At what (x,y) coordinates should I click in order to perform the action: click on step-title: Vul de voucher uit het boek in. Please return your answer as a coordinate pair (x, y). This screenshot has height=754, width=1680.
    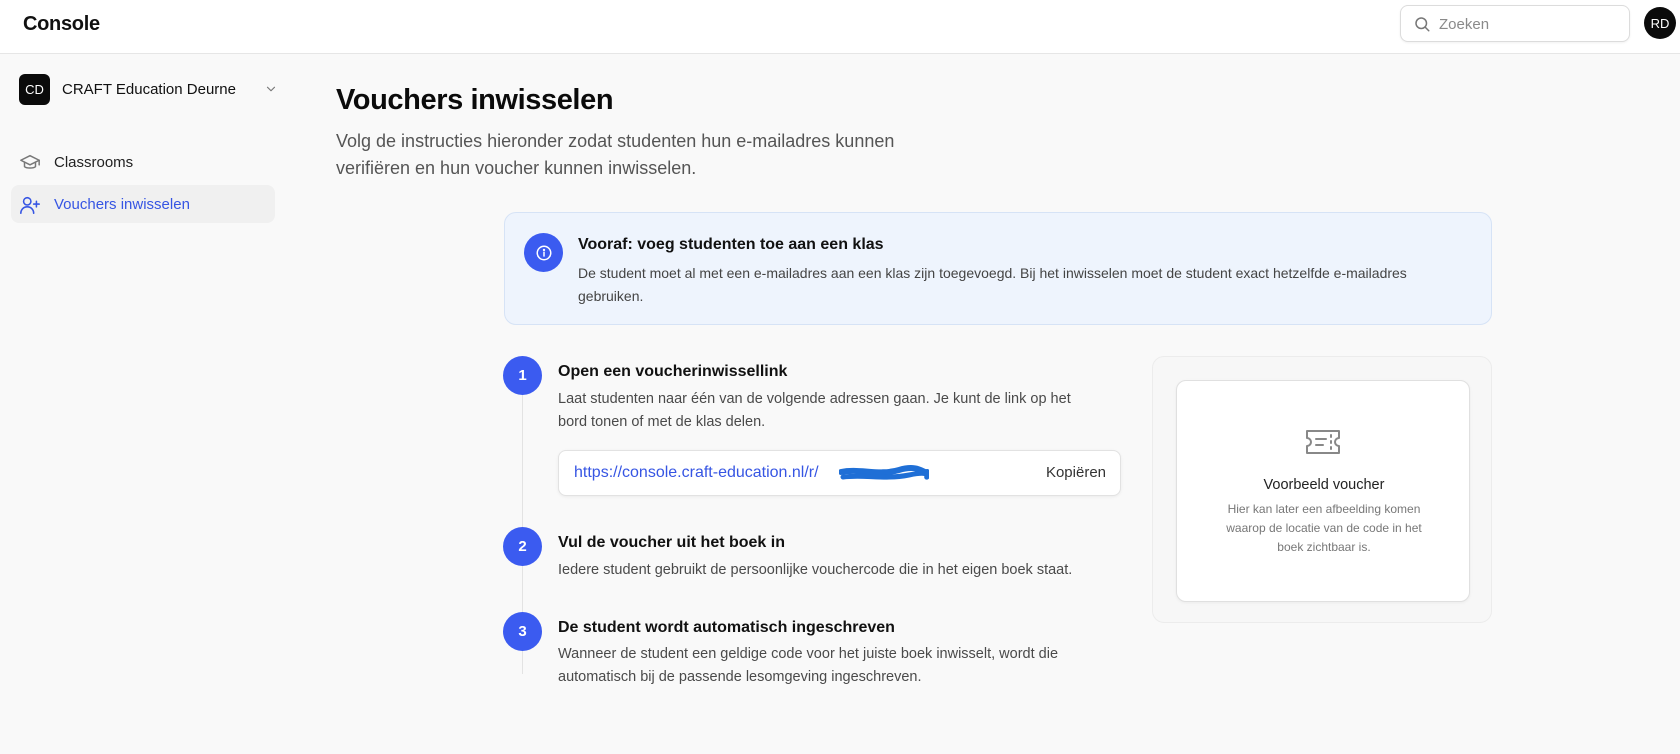
    Looking at the image, I should click on (671, 542).